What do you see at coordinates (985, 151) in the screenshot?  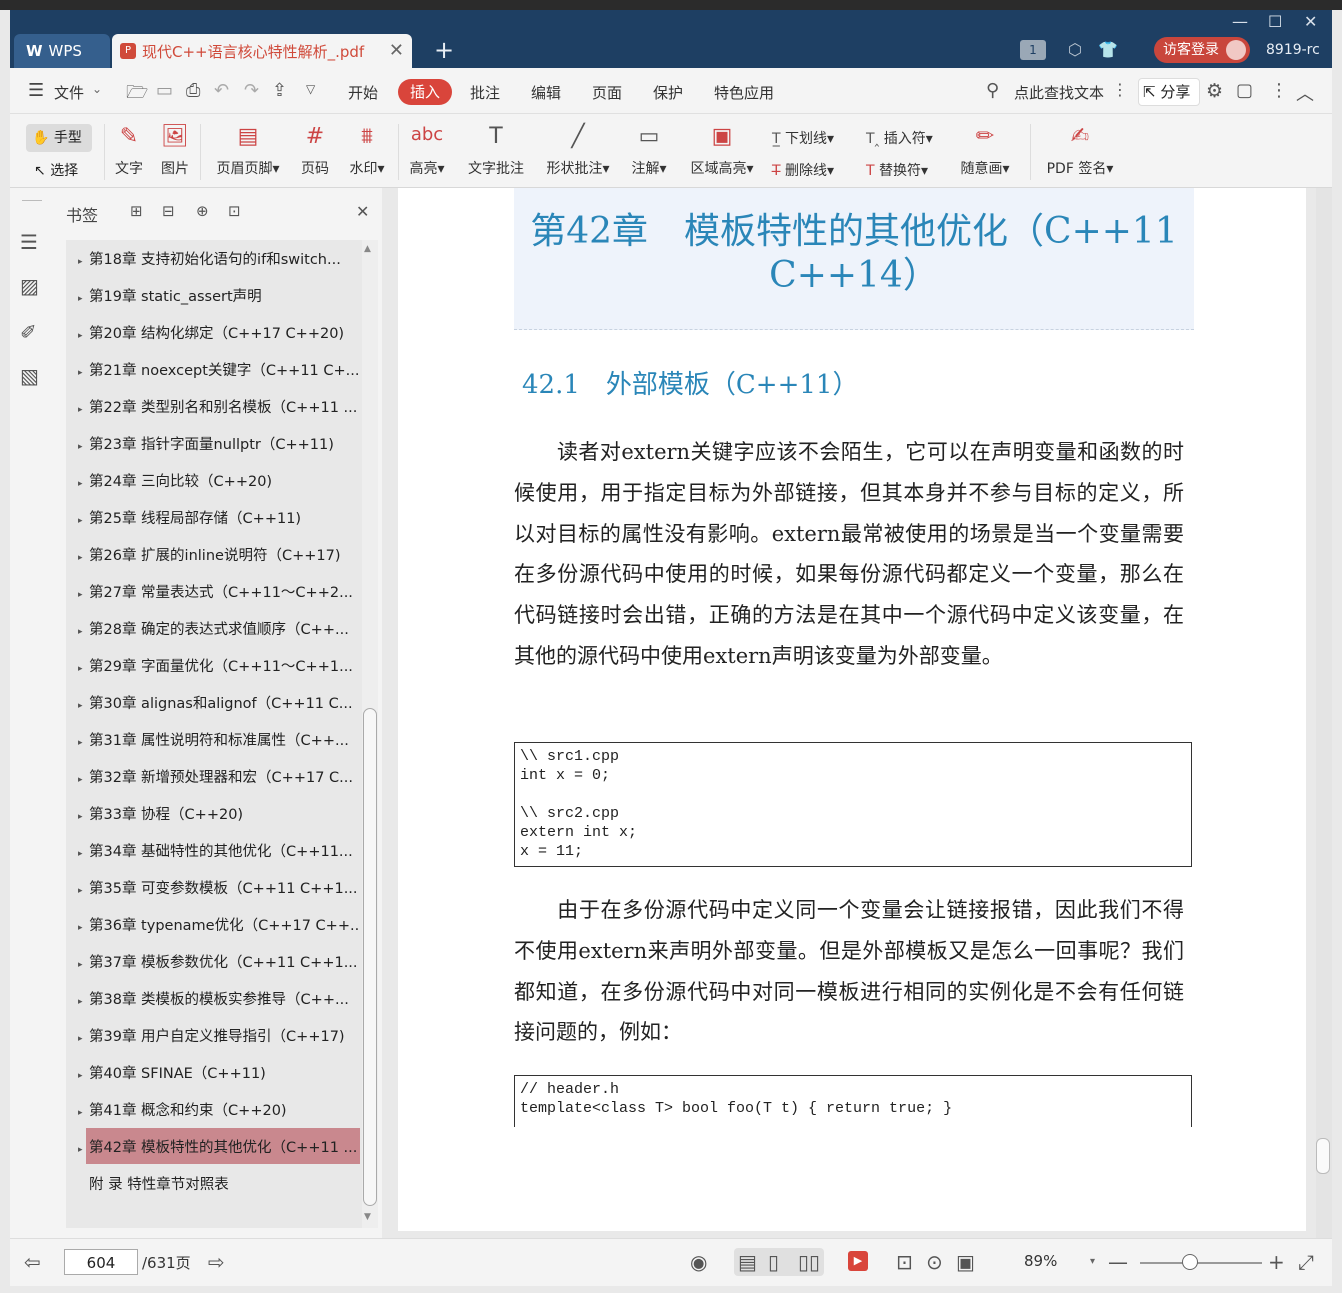 I see `freehand-button: ✏ 随意画▾` at bounding box center [985, 151].